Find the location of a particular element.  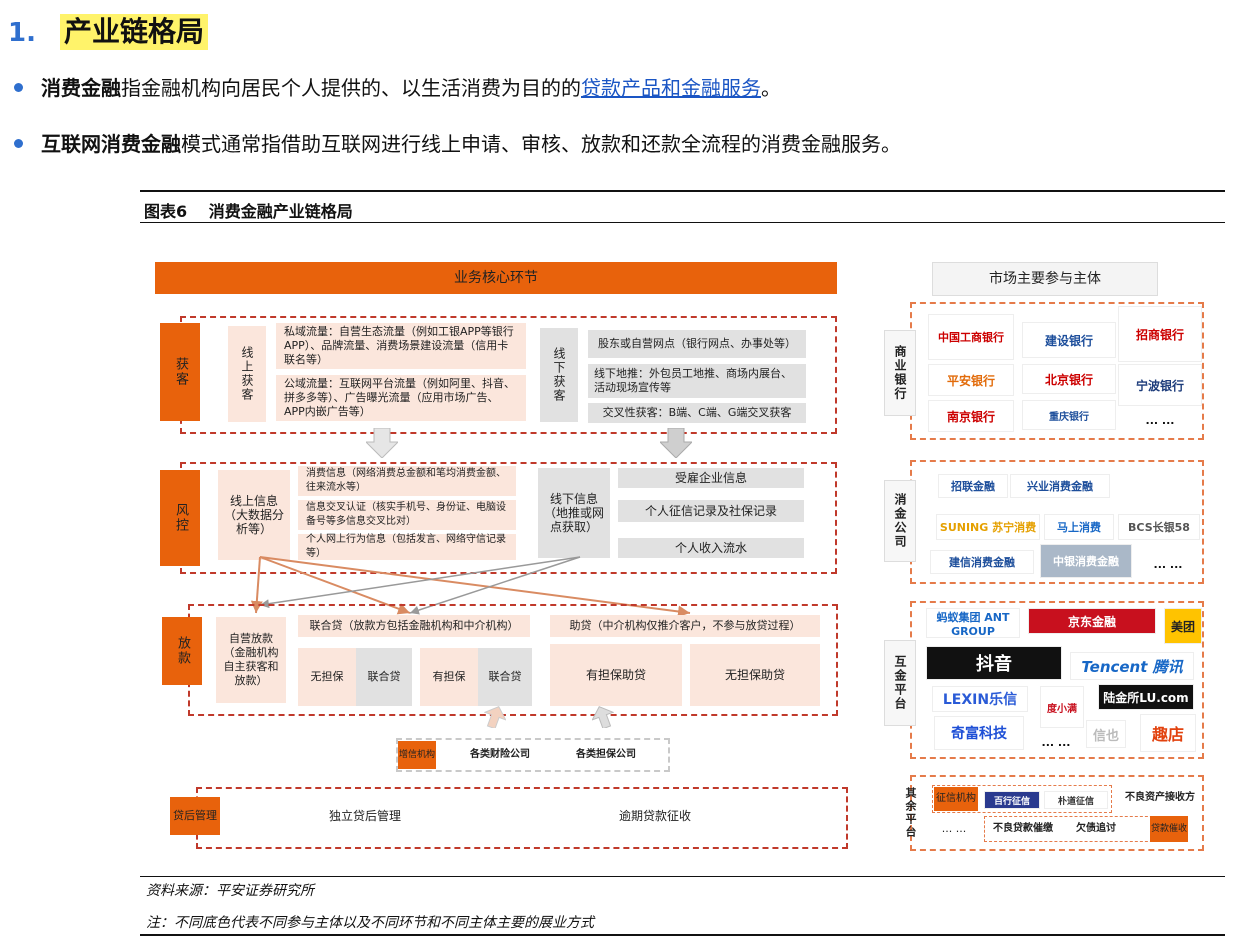

section-number: 1. is located at coordinates (22, 33).